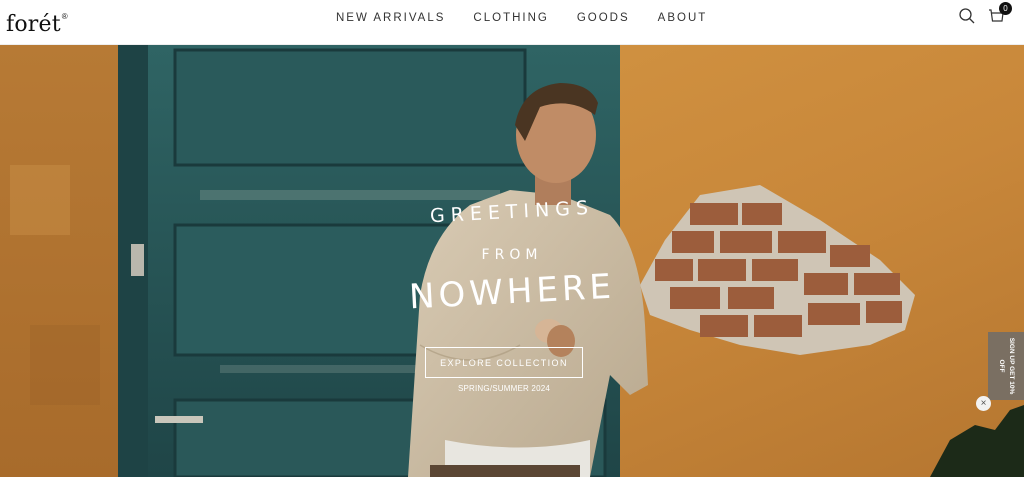  I want to click on season-label: SPRING/SUMMER 2024, so click(504, 388).